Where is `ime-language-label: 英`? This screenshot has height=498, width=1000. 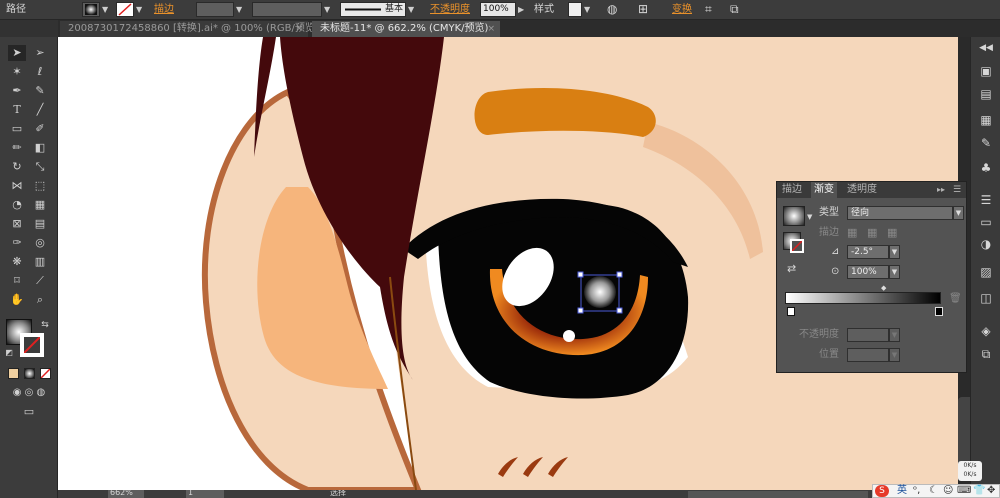
ime-language-label: 英 is located at coordinates (902, 491).